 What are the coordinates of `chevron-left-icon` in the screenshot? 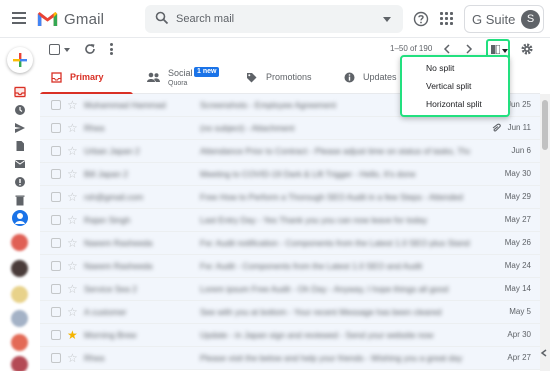 It's located at (447, 49).